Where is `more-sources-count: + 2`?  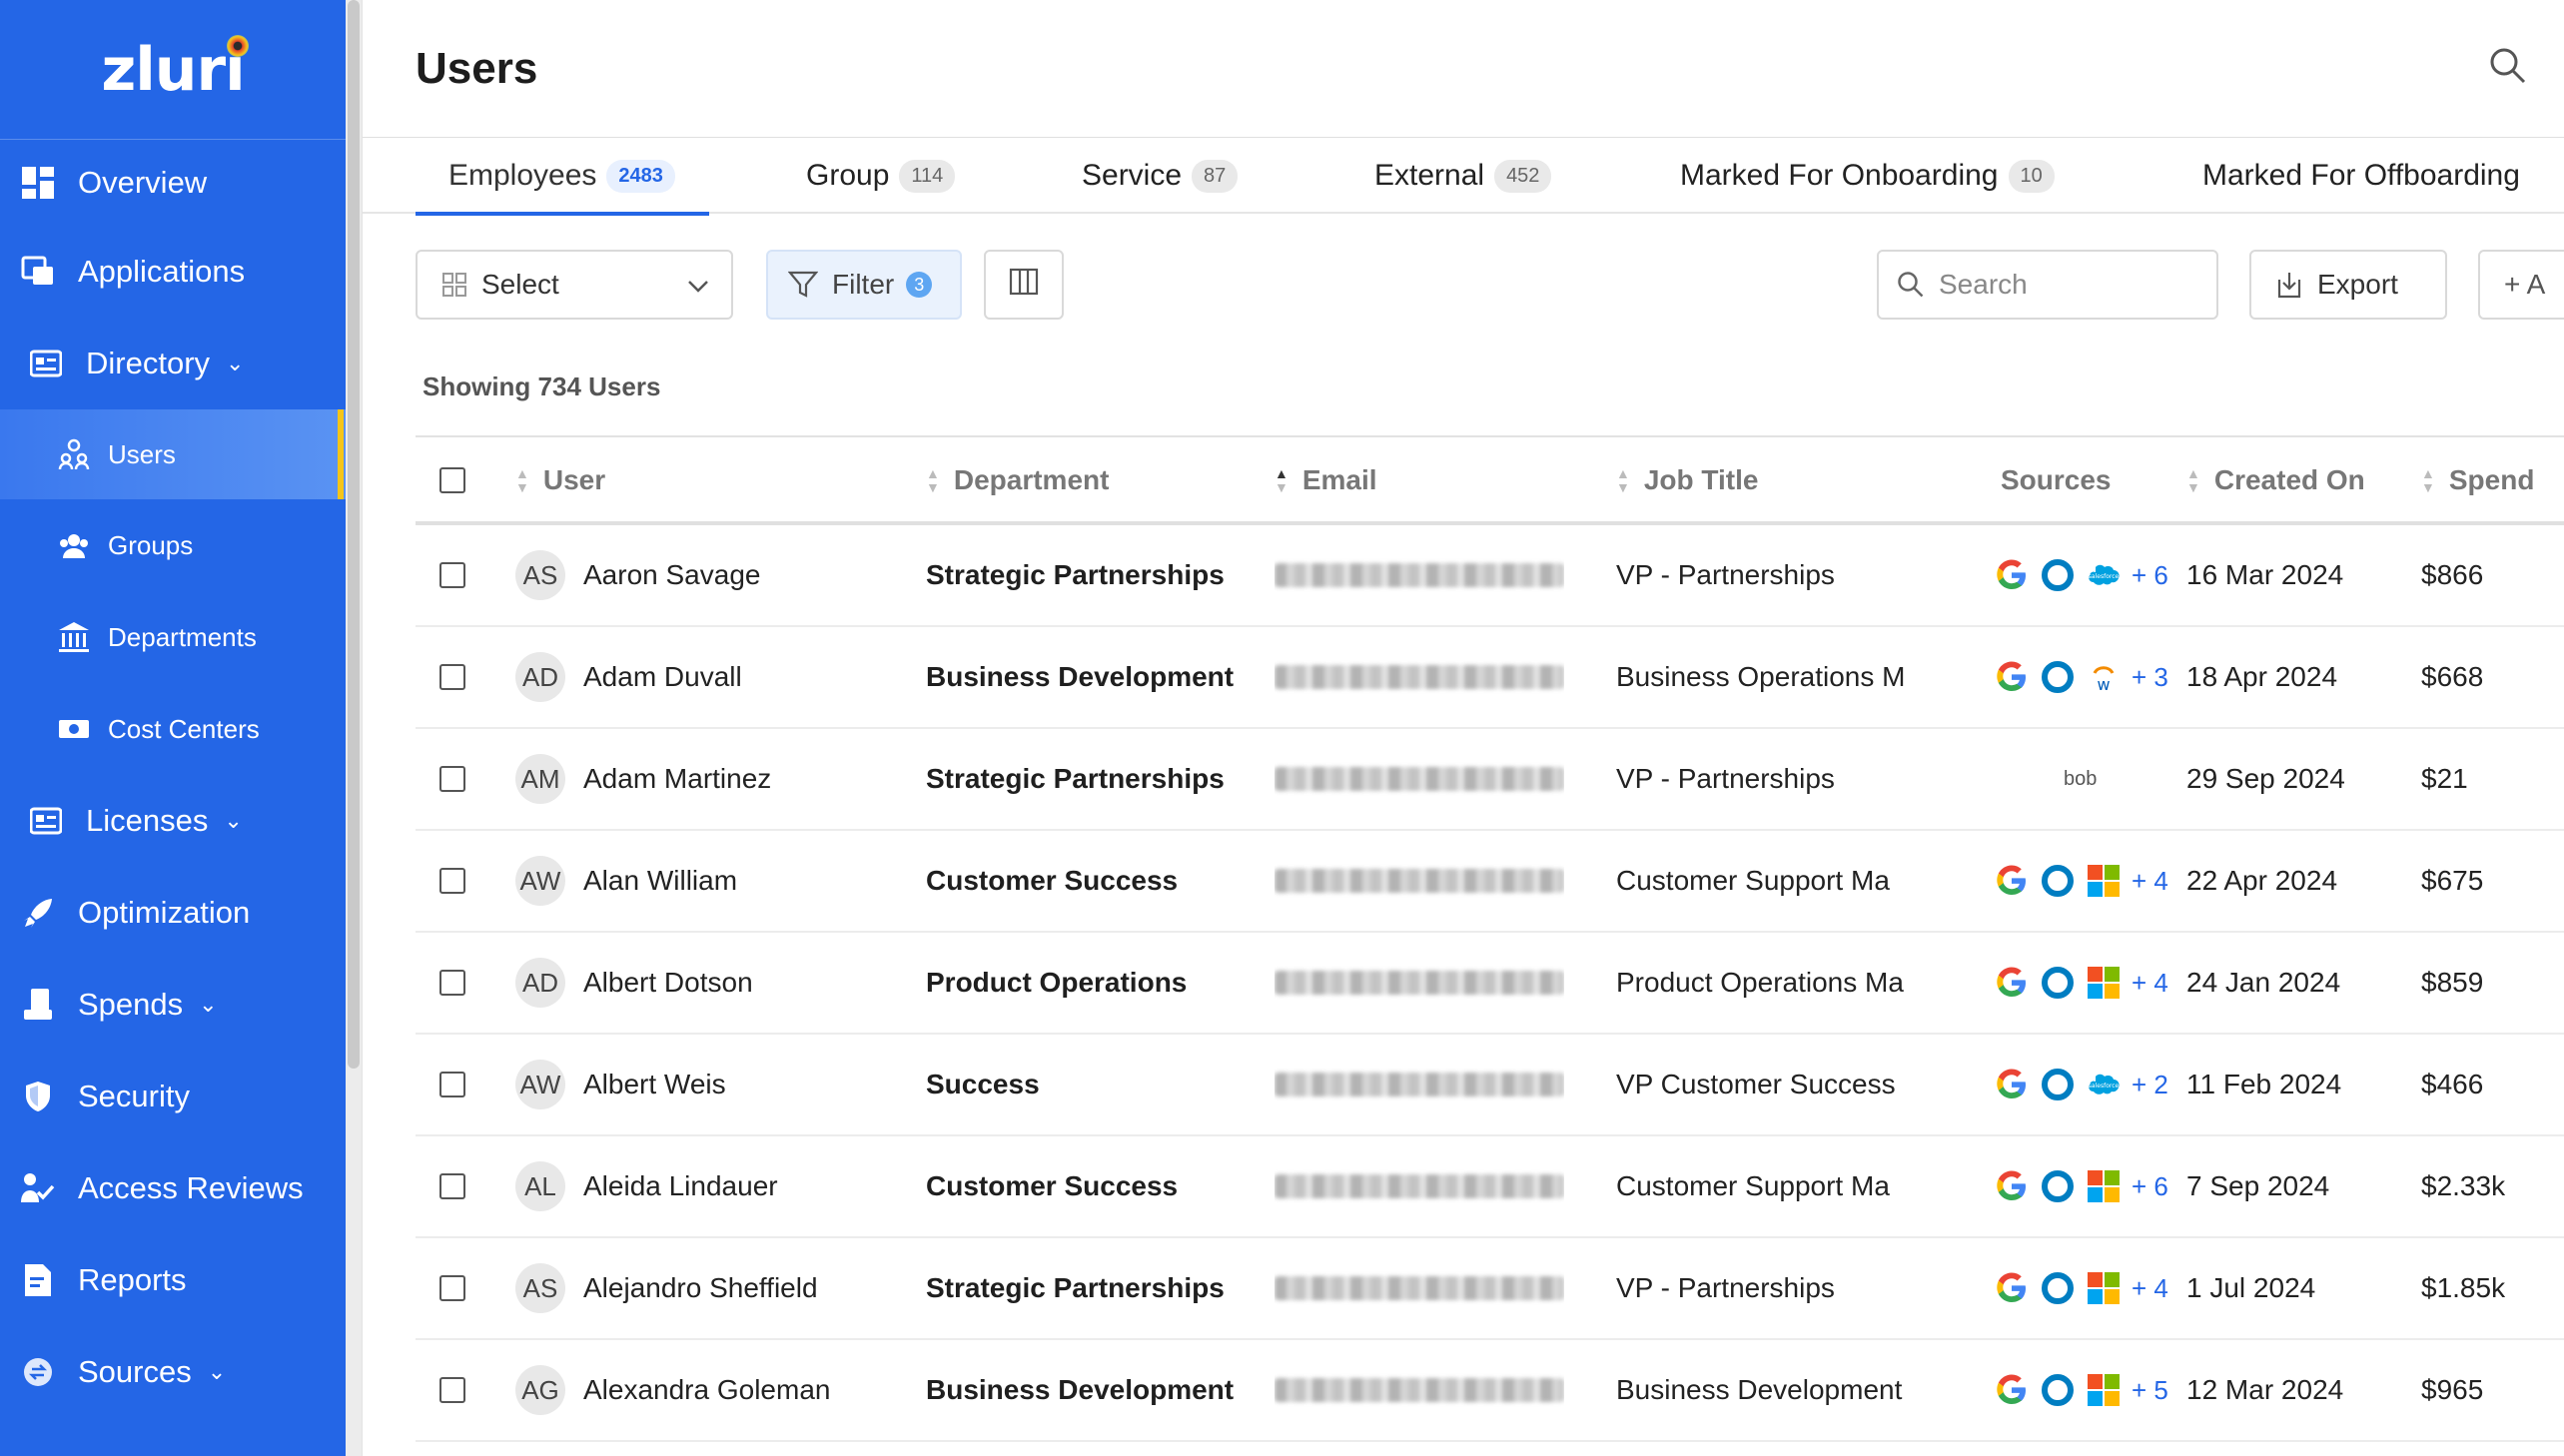 more-sources-count: + 2 is located at coordinates (2150, 1085).